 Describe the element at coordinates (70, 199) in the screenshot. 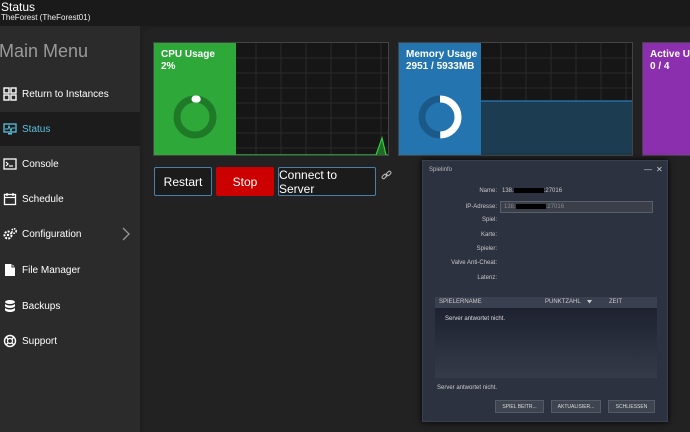

I see `sidebar-item-schedule: Schedule` at that location.